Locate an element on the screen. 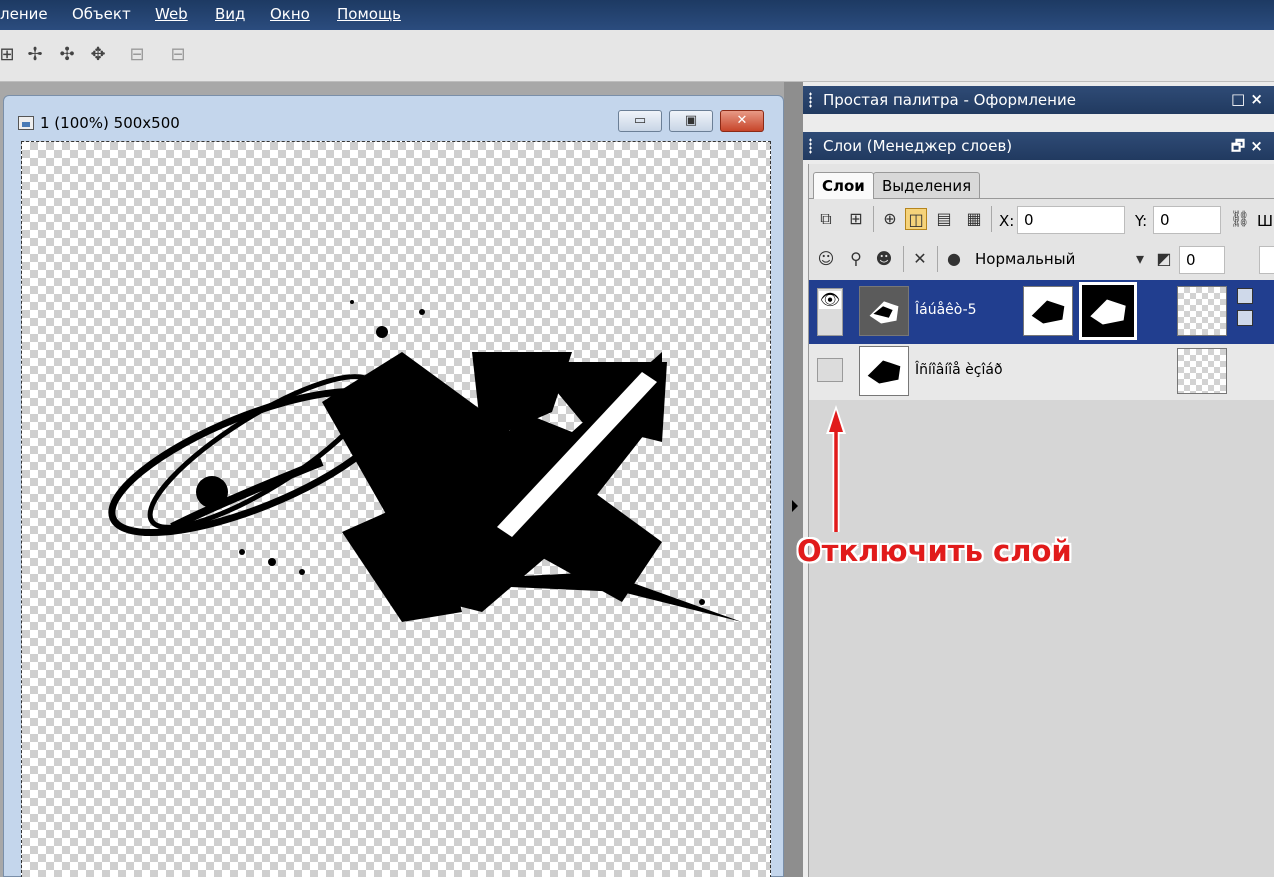 Image resolution: width=1274 pixels, height=877 pixels. layer-tools-row-2: ☺ ⚲ ☻ ✕ ● Нормальный ▾ ◩ 0 is located at coordinates (1041, 260).